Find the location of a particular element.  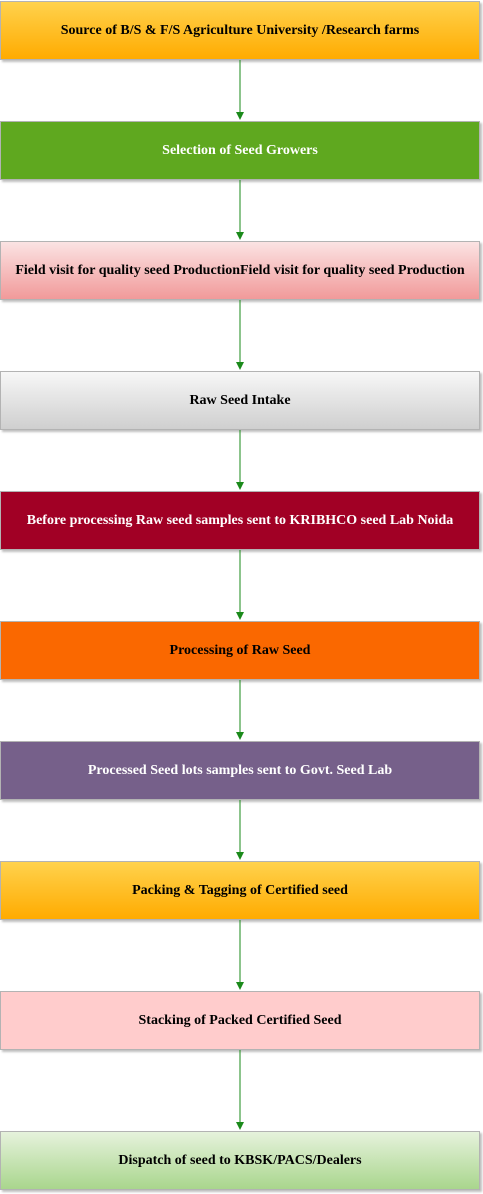

step-raw-seed-intake: Raw Seed Intake is located at coordinates (240, 400).